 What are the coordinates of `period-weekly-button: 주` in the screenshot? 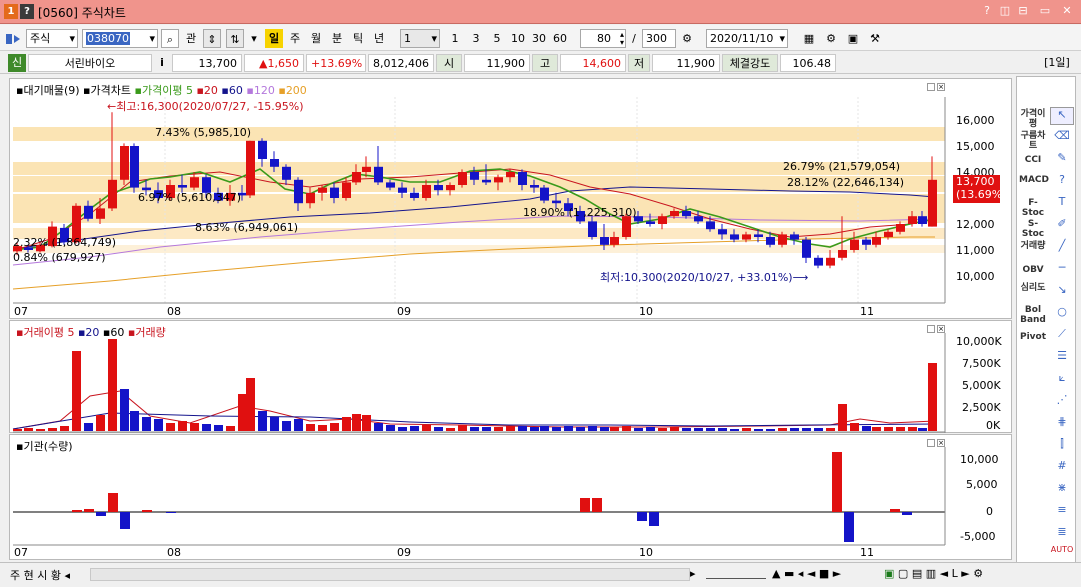 It's located at (295, 38).